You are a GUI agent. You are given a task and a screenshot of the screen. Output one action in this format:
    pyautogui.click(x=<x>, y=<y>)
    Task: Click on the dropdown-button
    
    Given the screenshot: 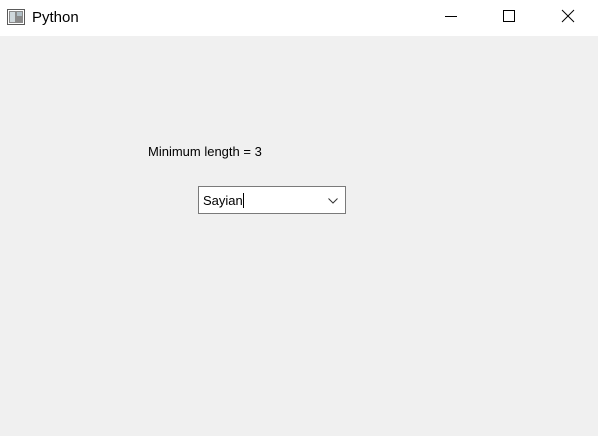 What is the action you would take?
    pyautogui.click(x=333, y=200)
    